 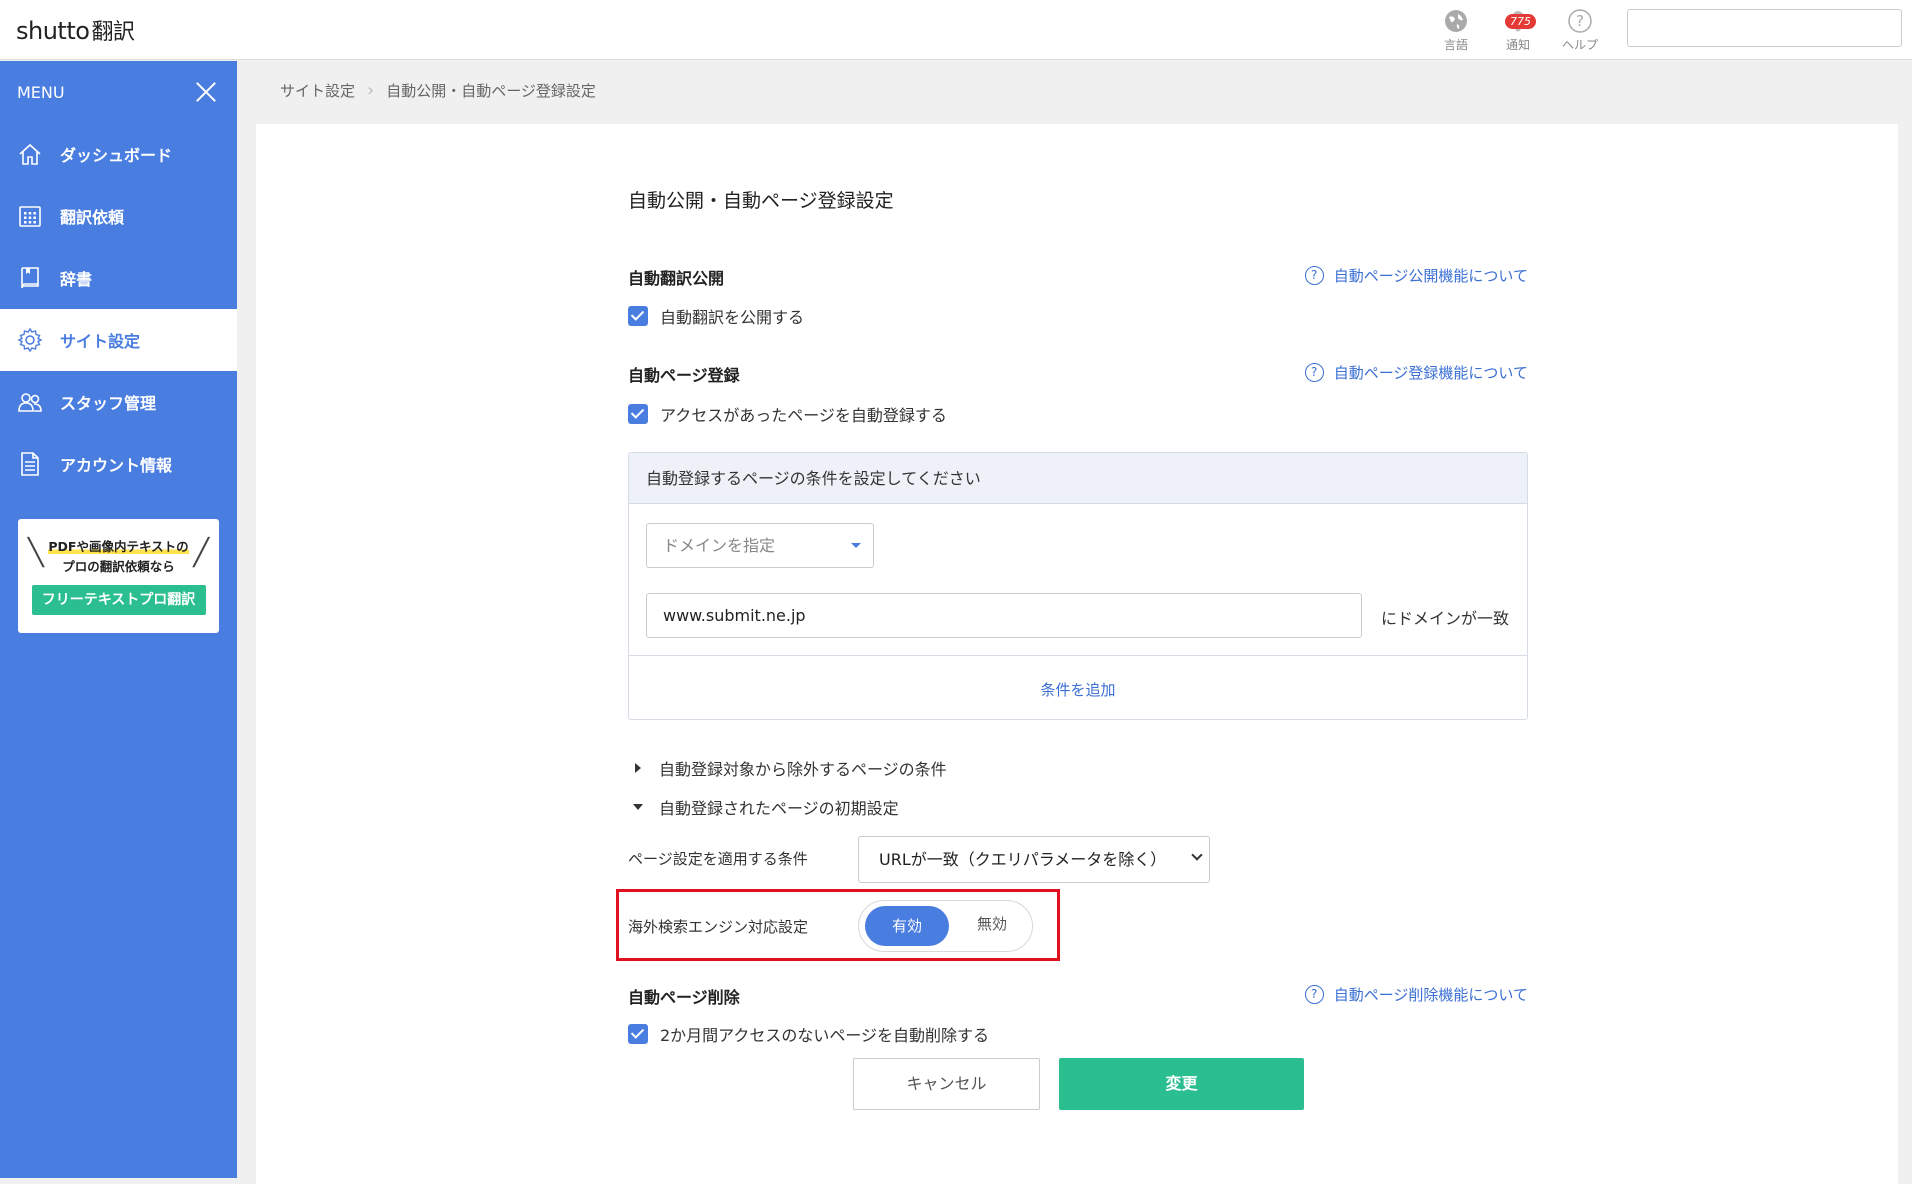 What do you see at coordinates (118, 600) in the screenshot?
I see `free-text-translation-button: フリーテキストプロ翻訳` at bounding box center [118, 600].